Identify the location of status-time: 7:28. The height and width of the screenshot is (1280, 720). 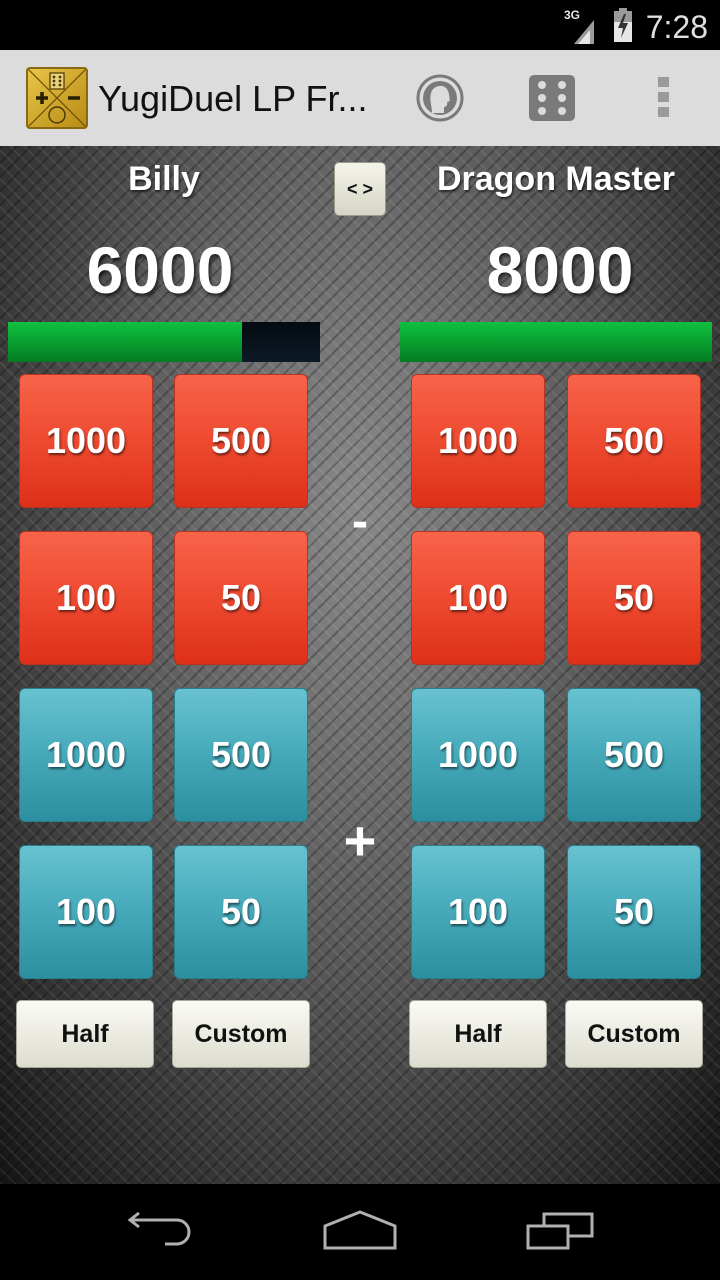
(676, 27).